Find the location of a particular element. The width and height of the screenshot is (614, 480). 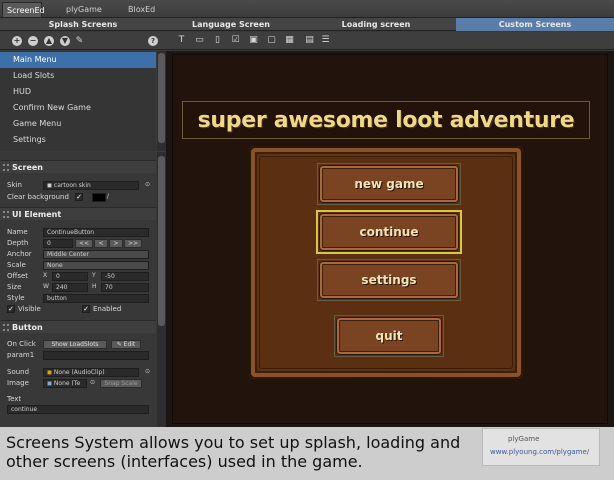

edit-button: ✎ Edit is located at coordinates (126, 344).